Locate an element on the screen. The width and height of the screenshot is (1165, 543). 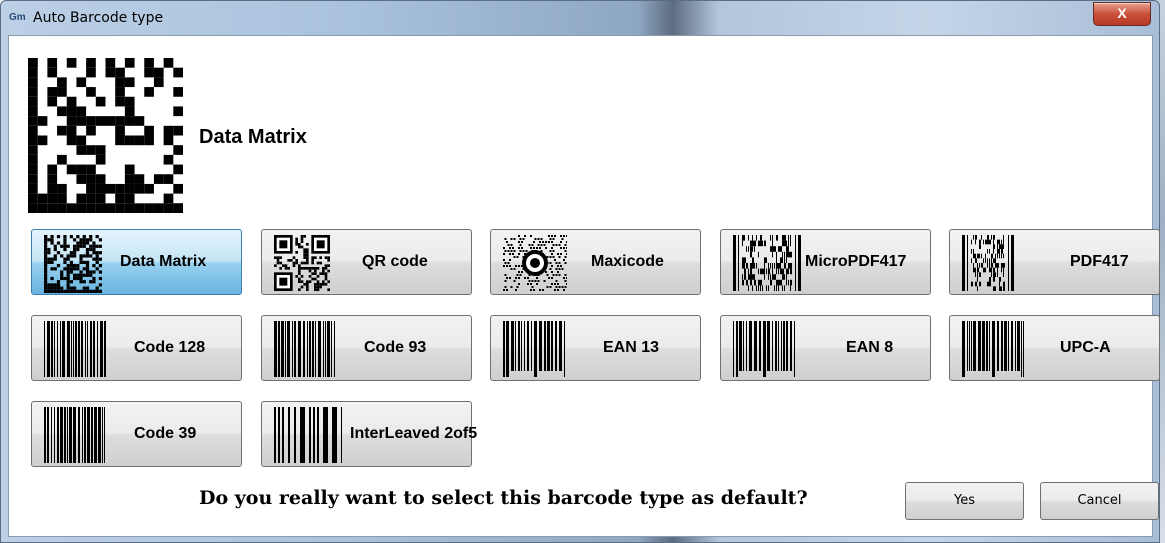
pdf417-icon is located at coordinates (988, 265).